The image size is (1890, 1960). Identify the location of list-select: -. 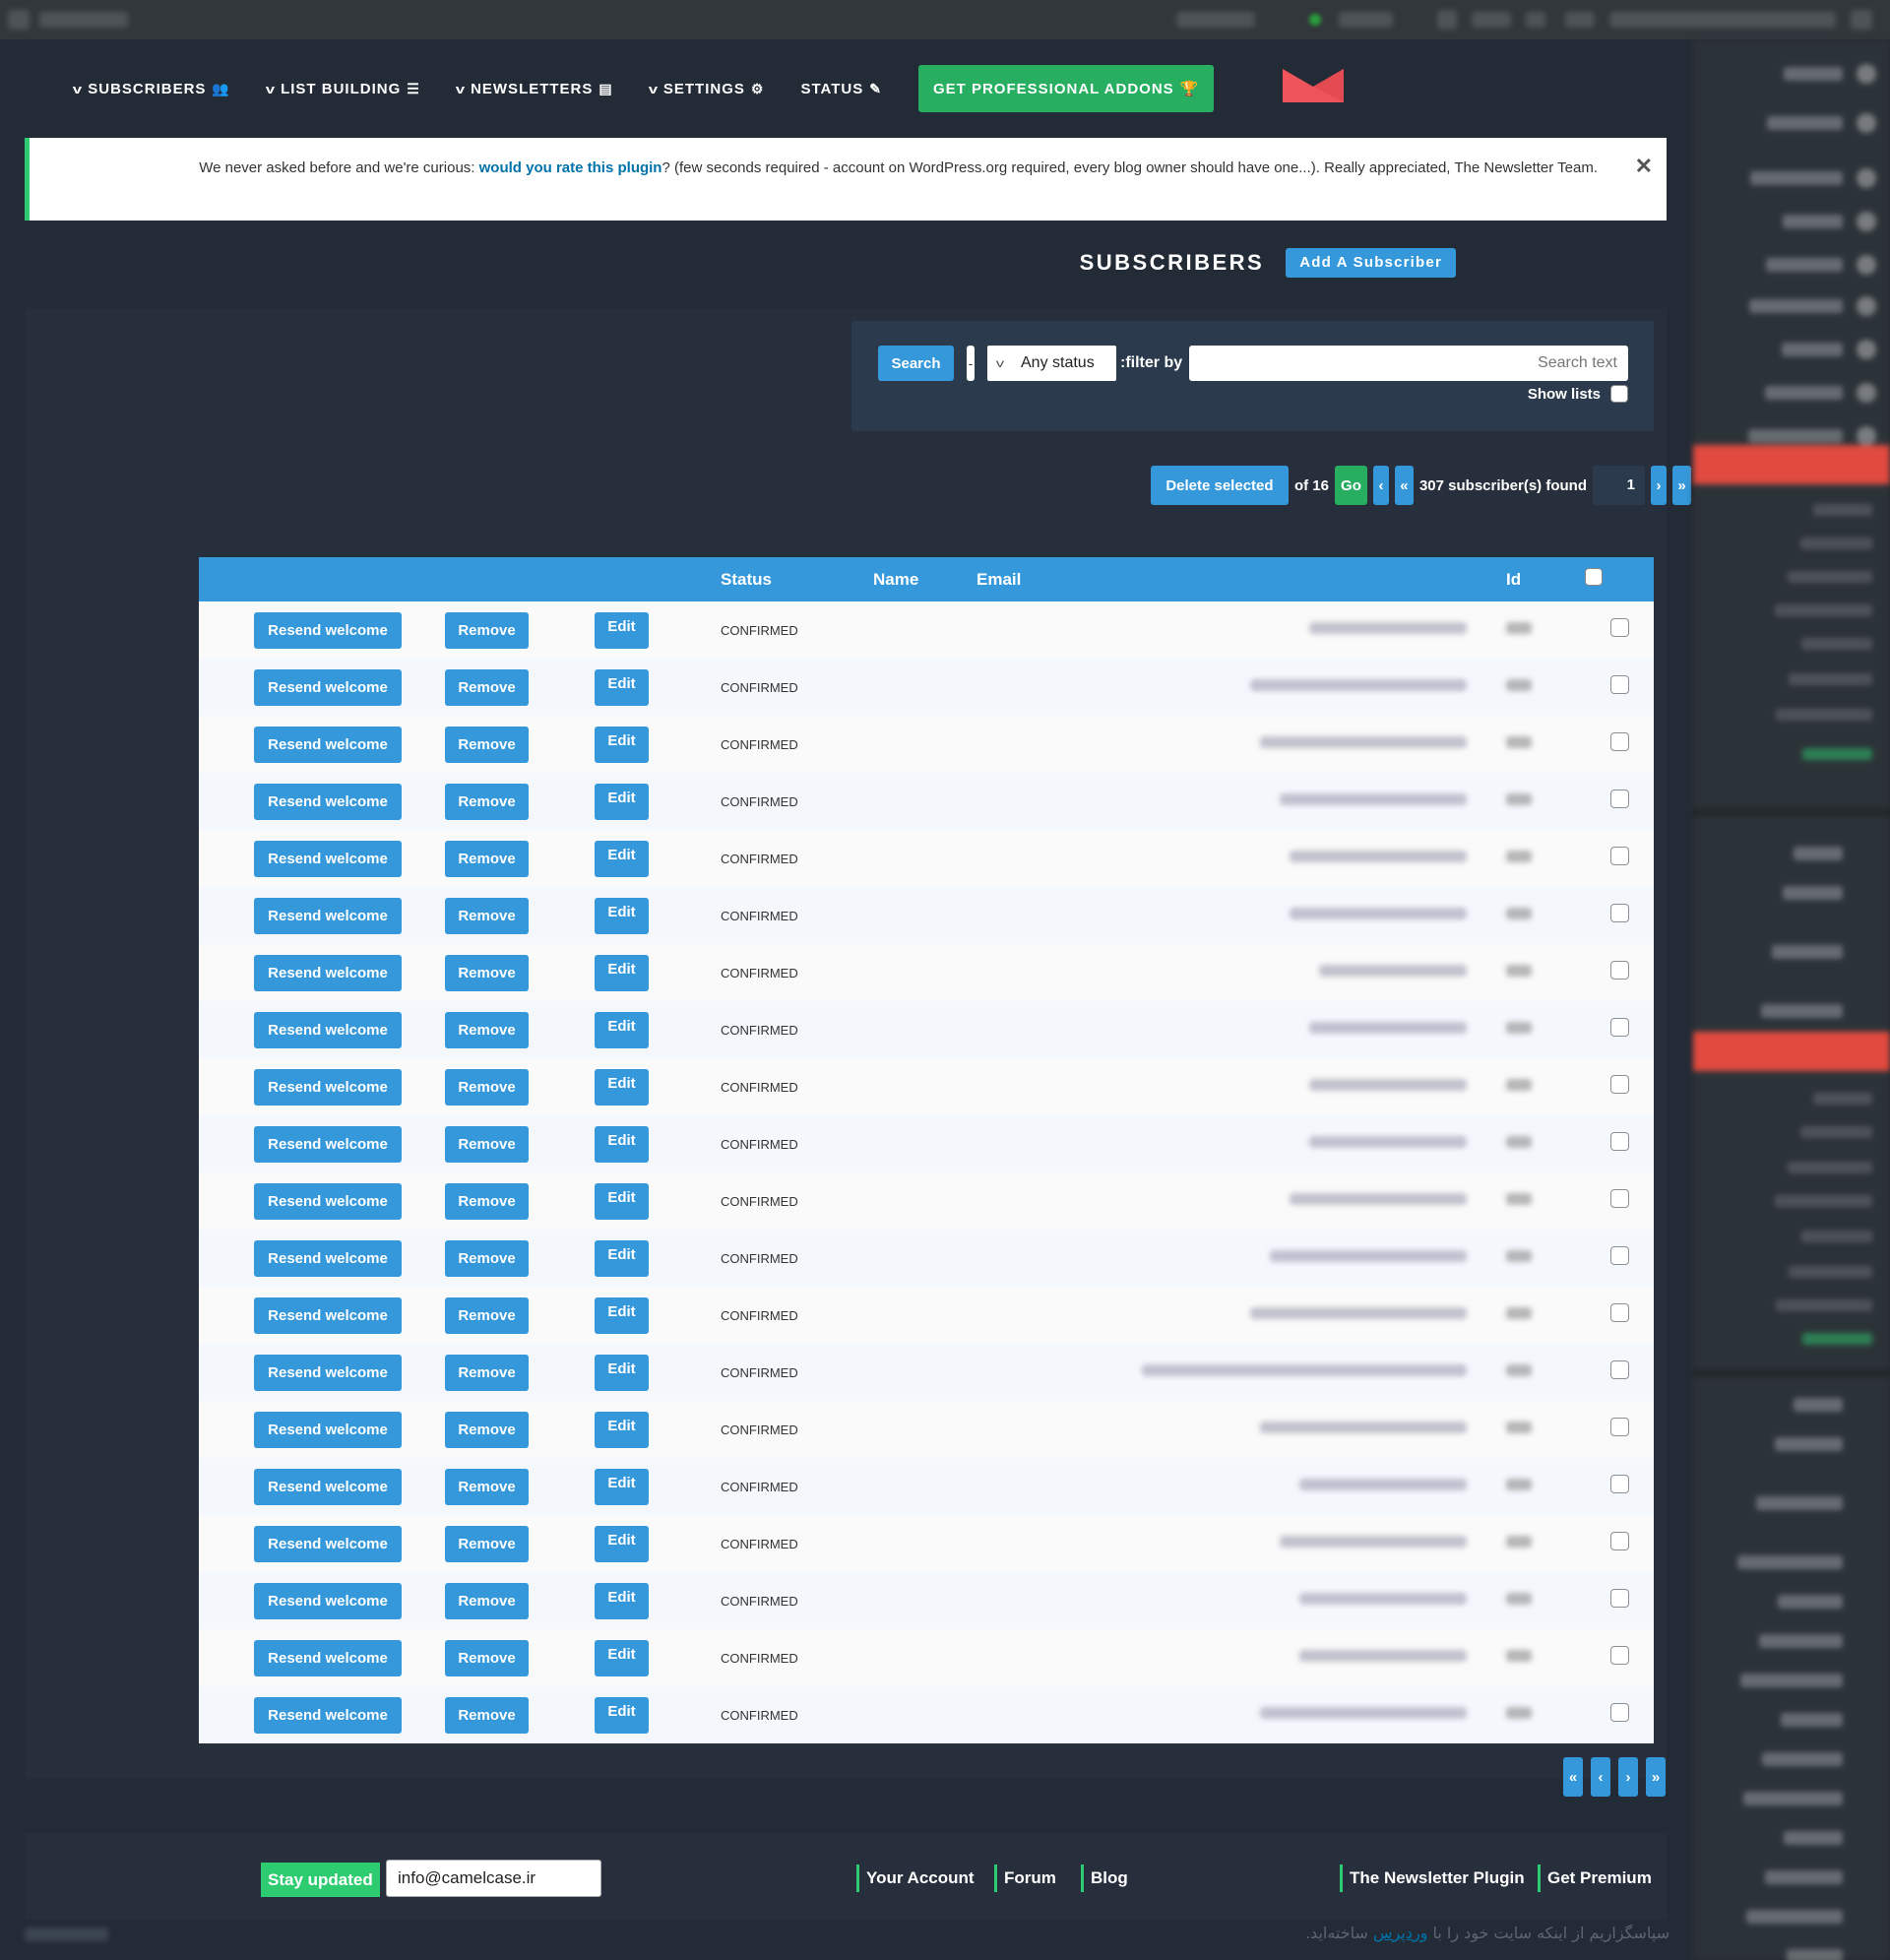
(971, 363).